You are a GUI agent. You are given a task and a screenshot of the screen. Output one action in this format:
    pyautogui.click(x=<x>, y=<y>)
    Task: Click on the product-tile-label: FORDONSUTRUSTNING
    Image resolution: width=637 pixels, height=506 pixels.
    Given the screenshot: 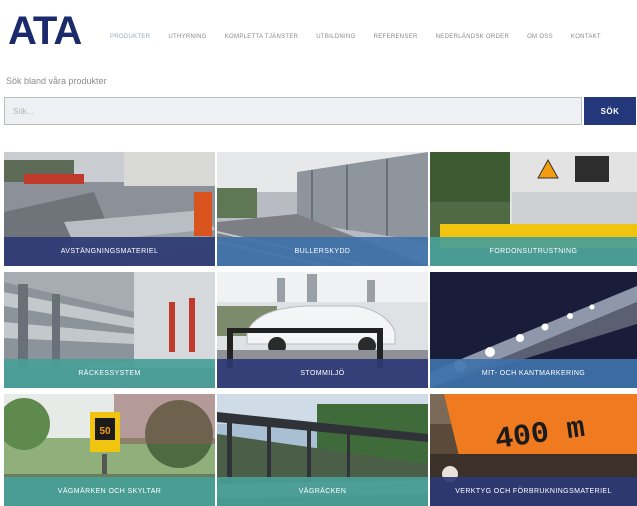 What is the action you would take?
    pyautogui.click(x=533, y=251)
    